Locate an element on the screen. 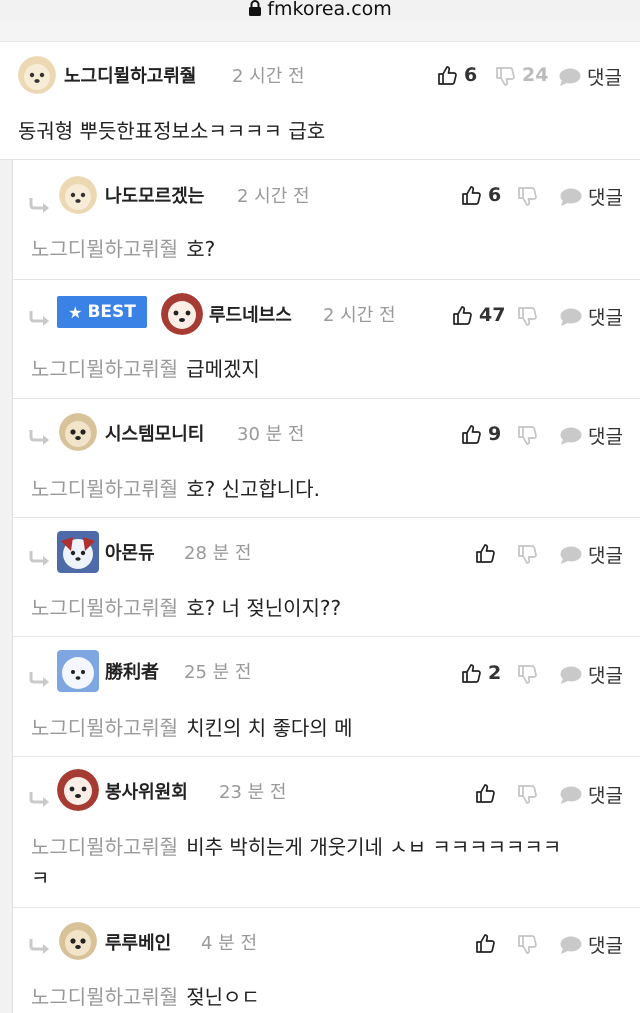  lock-icon is located at coordinates (255, 8).